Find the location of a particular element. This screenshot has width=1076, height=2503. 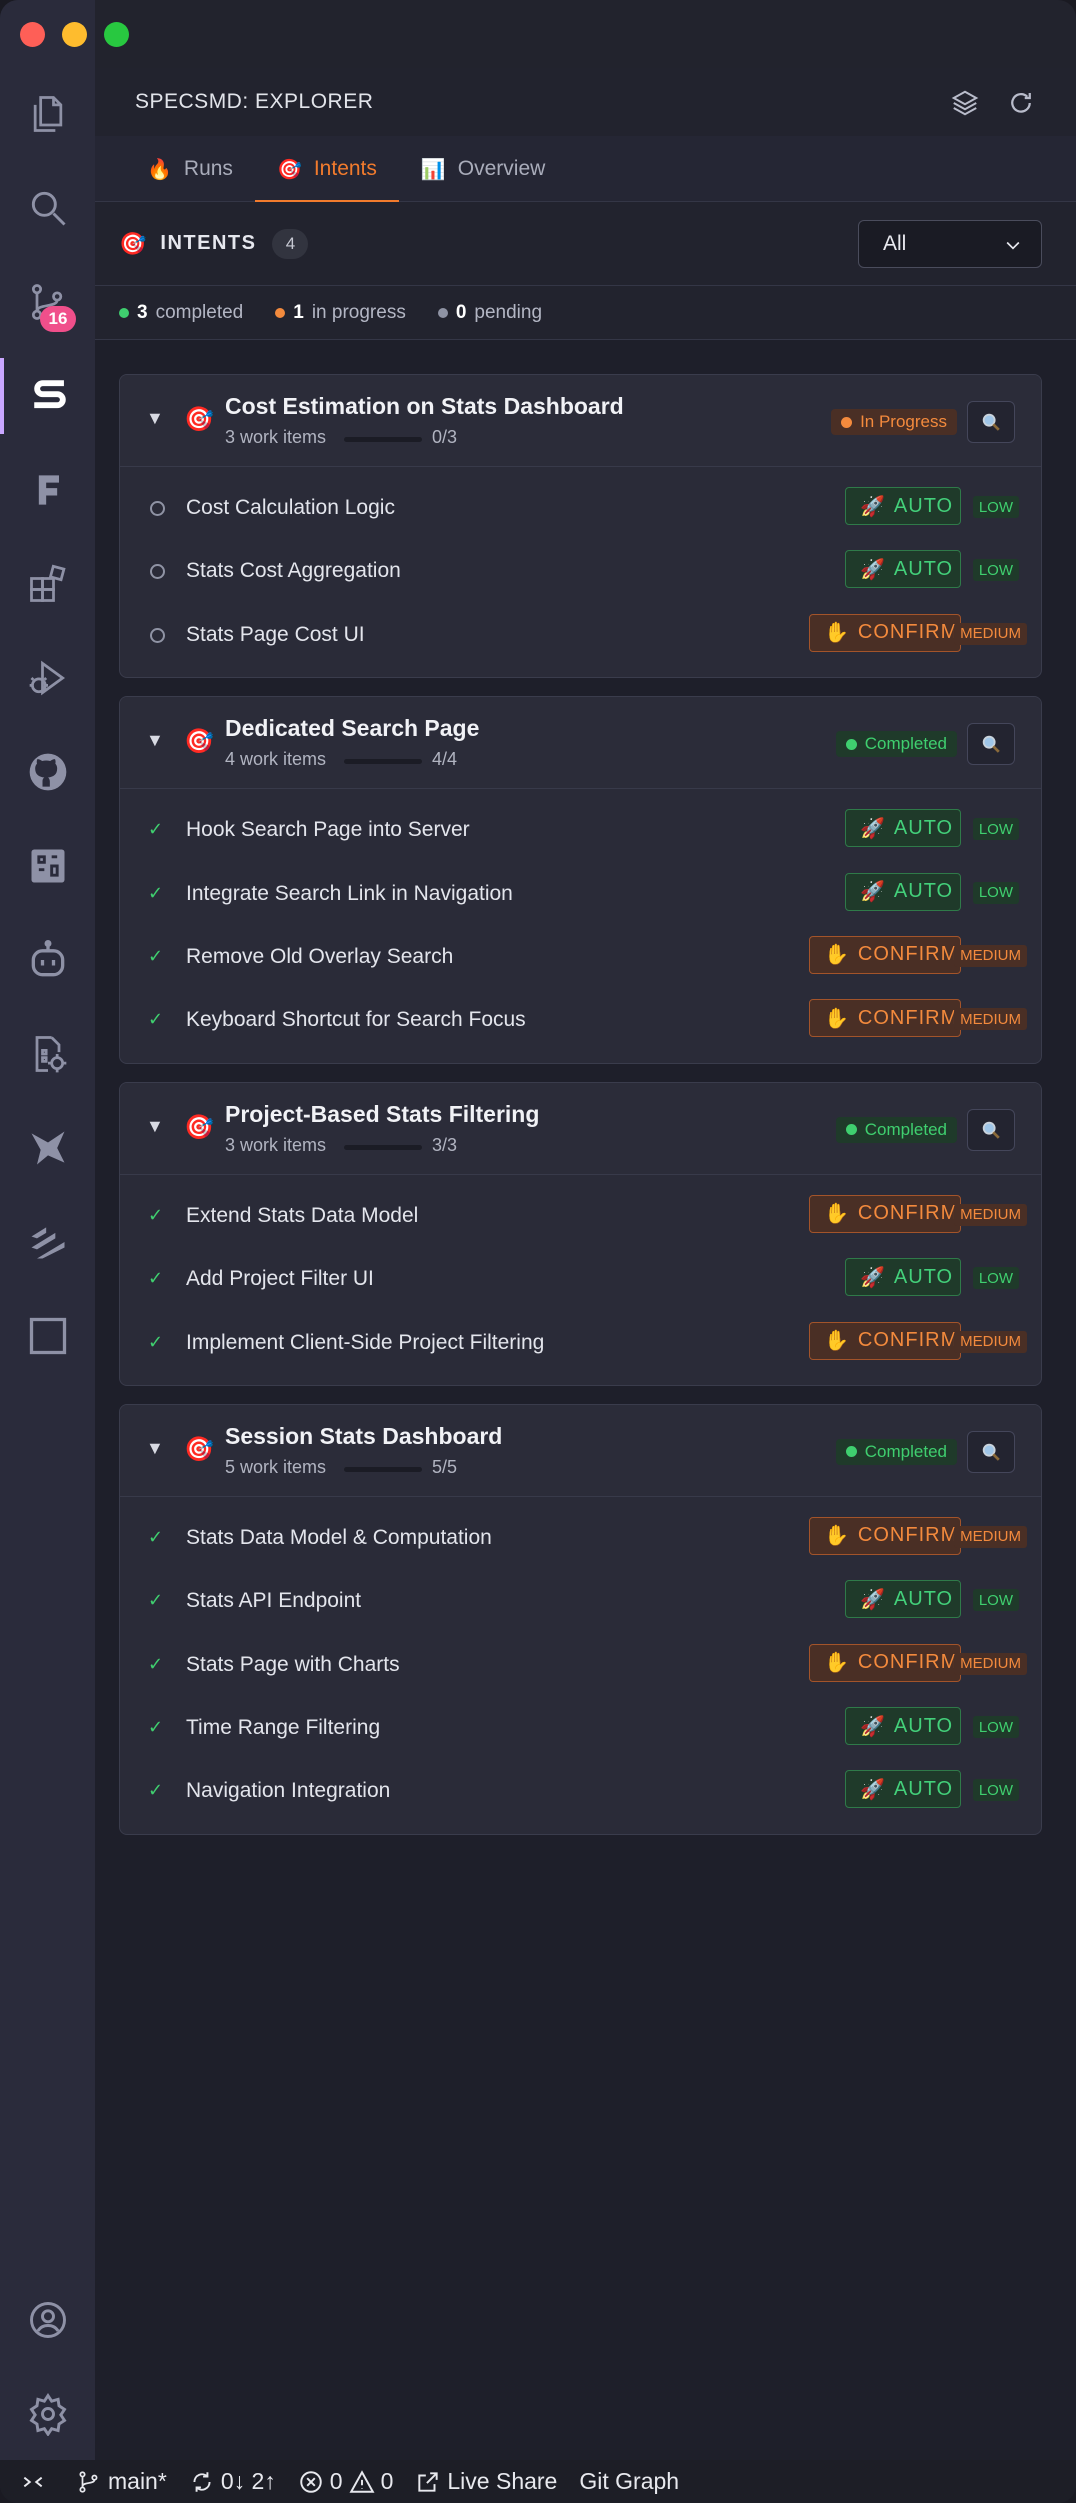

status-badge: In Progress is located at coordinates (894, 422).